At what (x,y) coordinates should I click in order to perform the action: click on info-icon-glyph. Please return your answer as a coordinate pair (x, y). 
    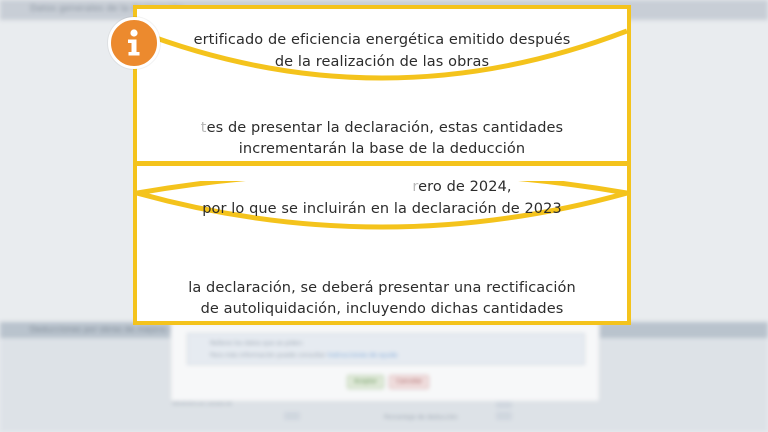
    Looking at the image, I should click on (134, 42).